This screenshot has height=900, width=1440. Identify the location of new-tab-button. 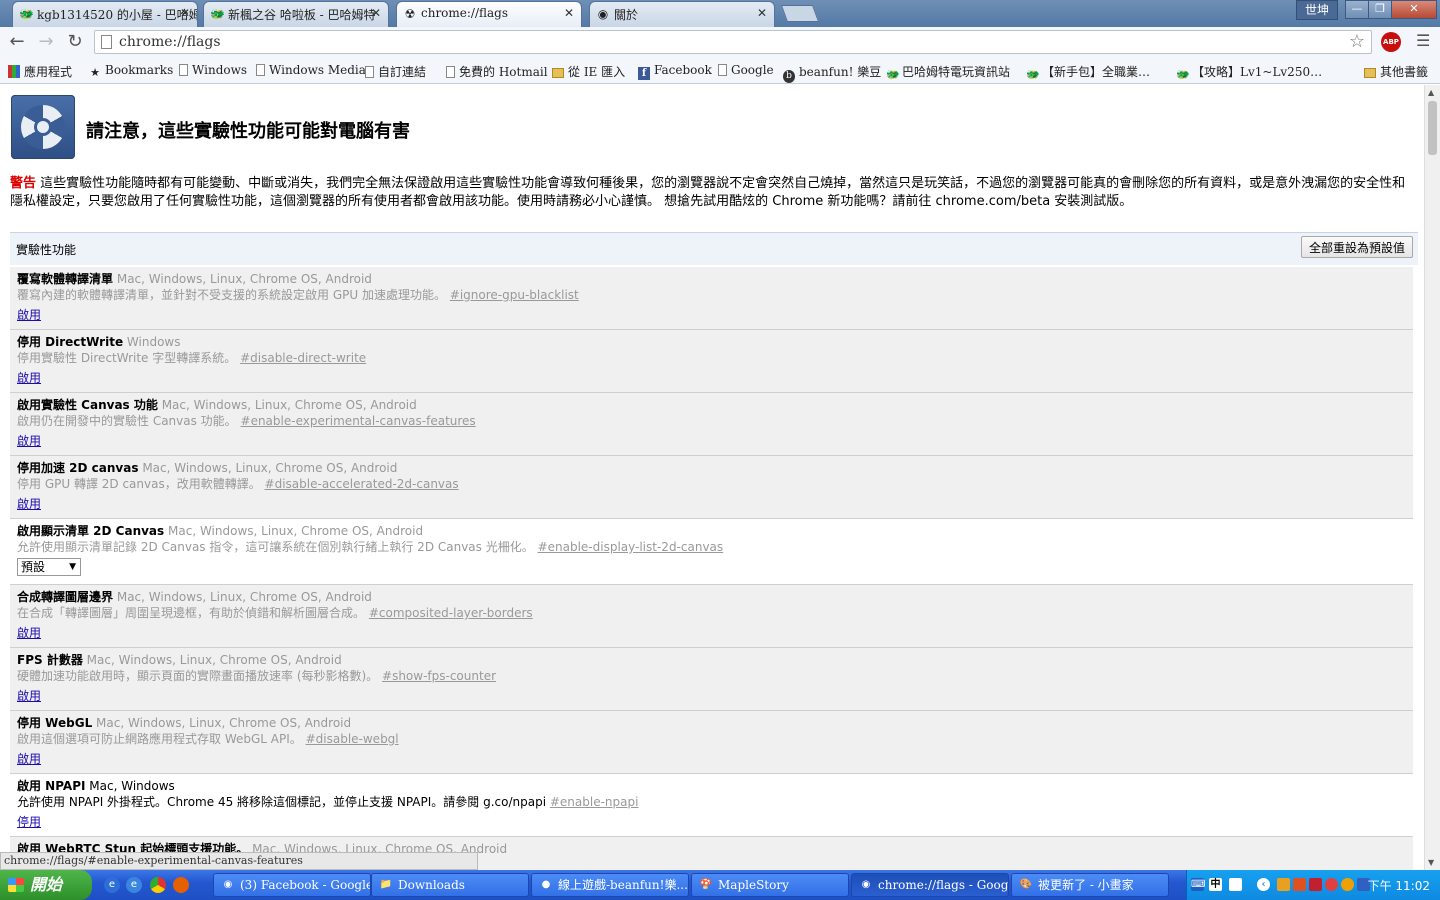
(800, 13).